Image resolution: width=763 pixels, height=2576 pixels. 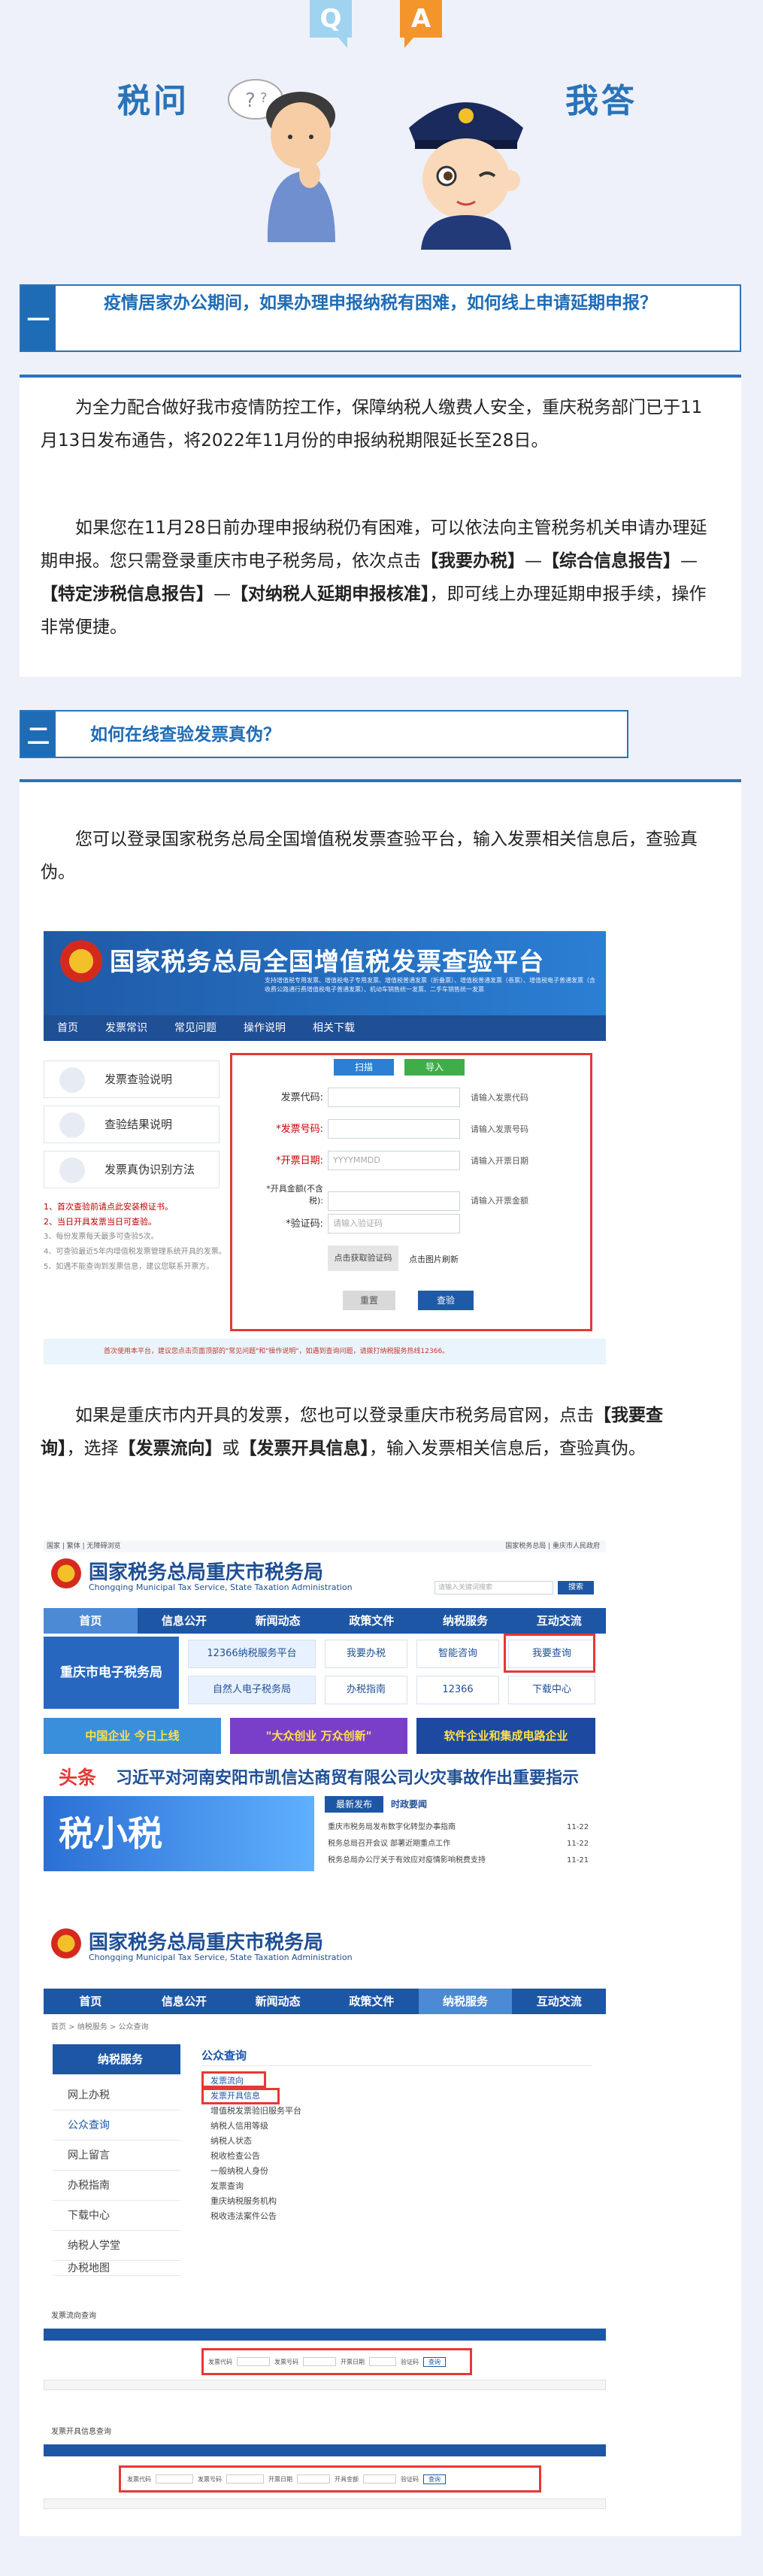 What do you see at coordinates (319, 2361) in the screenshot?
I see `flow-number-input` at bounding box center [319, 2361].